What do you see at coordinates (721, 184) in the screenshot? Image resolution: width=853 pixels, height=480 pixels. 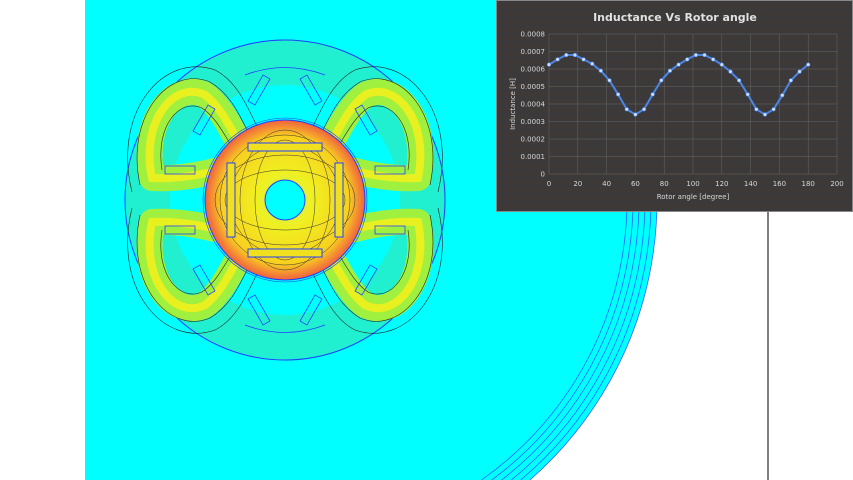 I see `x-tick-label: 120` at bounding box center [721, 184].